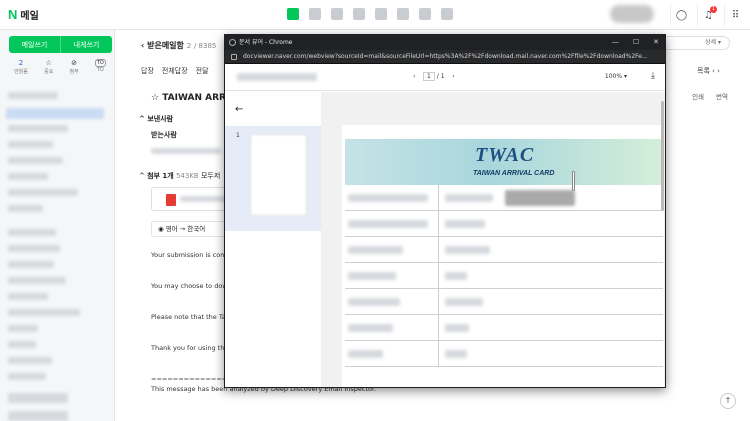  I want to click on page-indicator: ‹ 1 / 1 ›, so click(434, 76).